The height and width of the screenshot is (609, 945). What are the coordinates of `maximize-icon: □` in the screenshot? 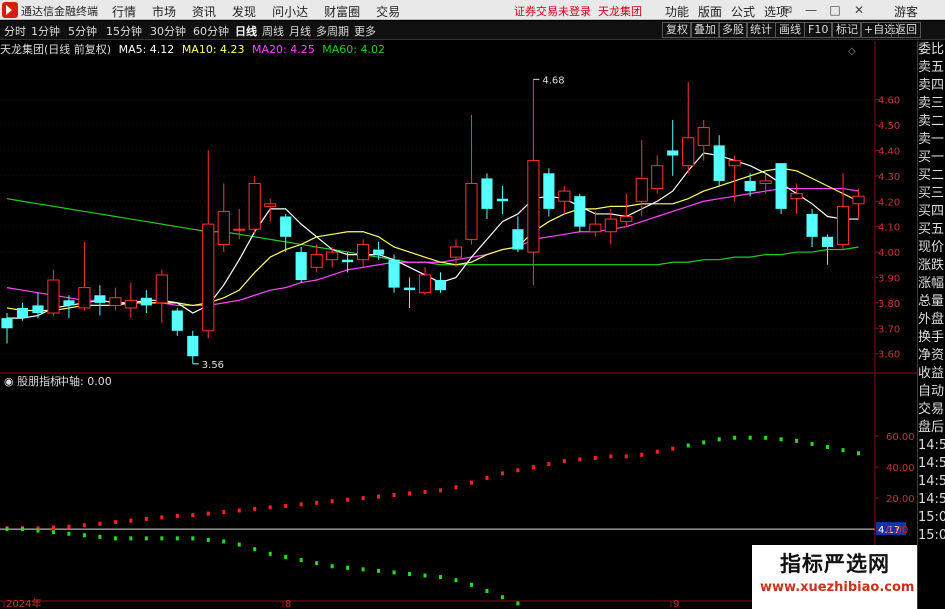 It's located at (835, 10).